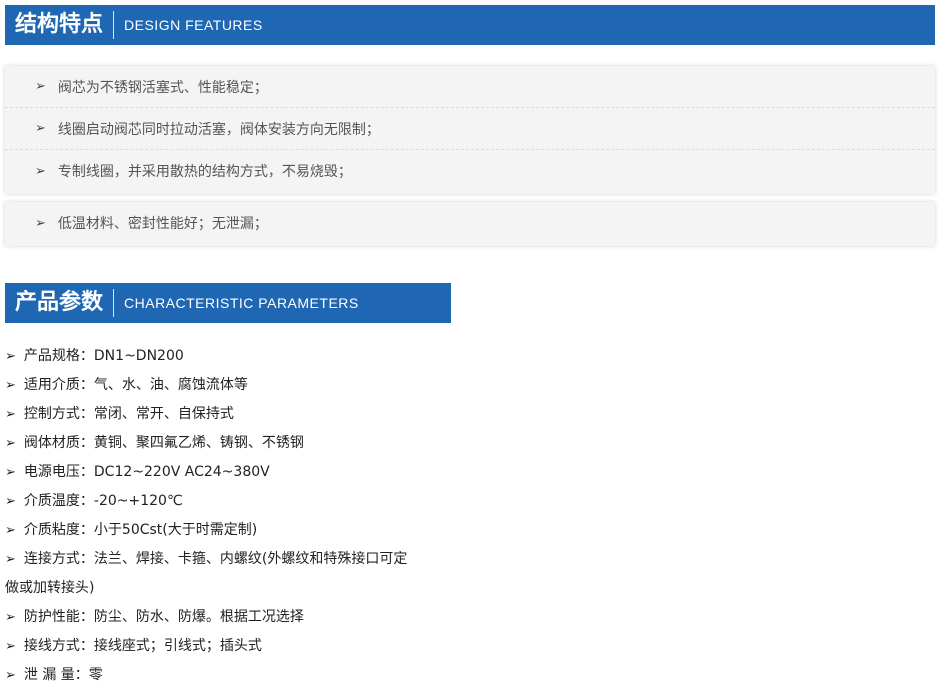 The image size is (940, 690). Describe the element at coordinates (218, 129) in the screenshot. I see `feature-text: 线圈启动阀芯同时拉动活塞，阀体安装方向无限制；` at that location.